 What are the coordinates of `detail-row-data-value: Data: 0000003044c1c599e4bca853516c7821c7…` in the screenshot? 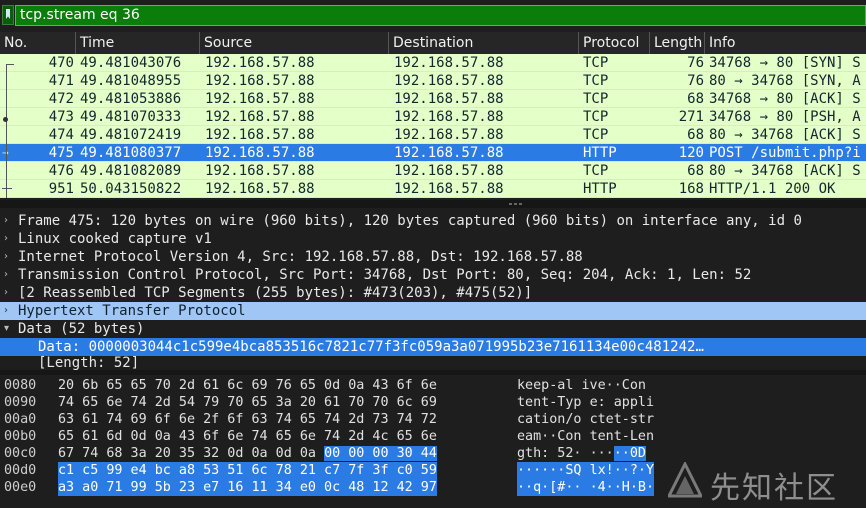 It's located at (433, 347).